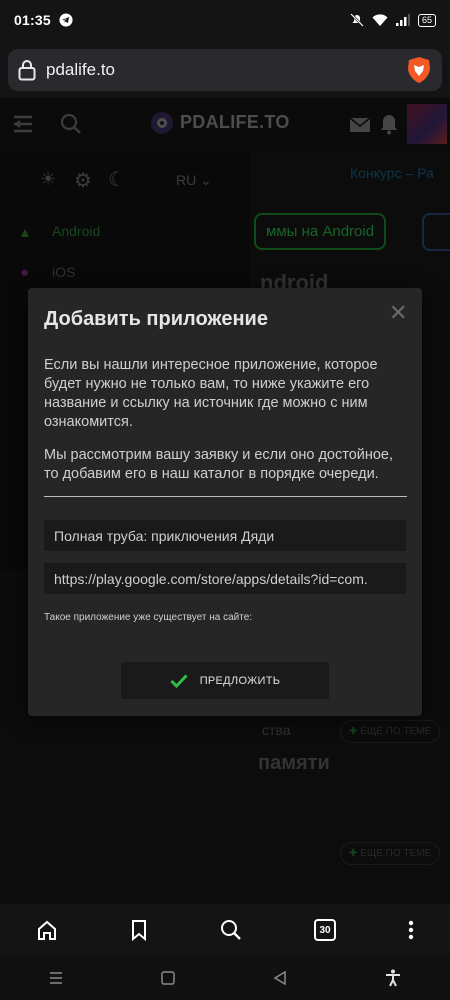 The image size is (450, 1000). I want to click on more-options-icon, so click(411, 930).